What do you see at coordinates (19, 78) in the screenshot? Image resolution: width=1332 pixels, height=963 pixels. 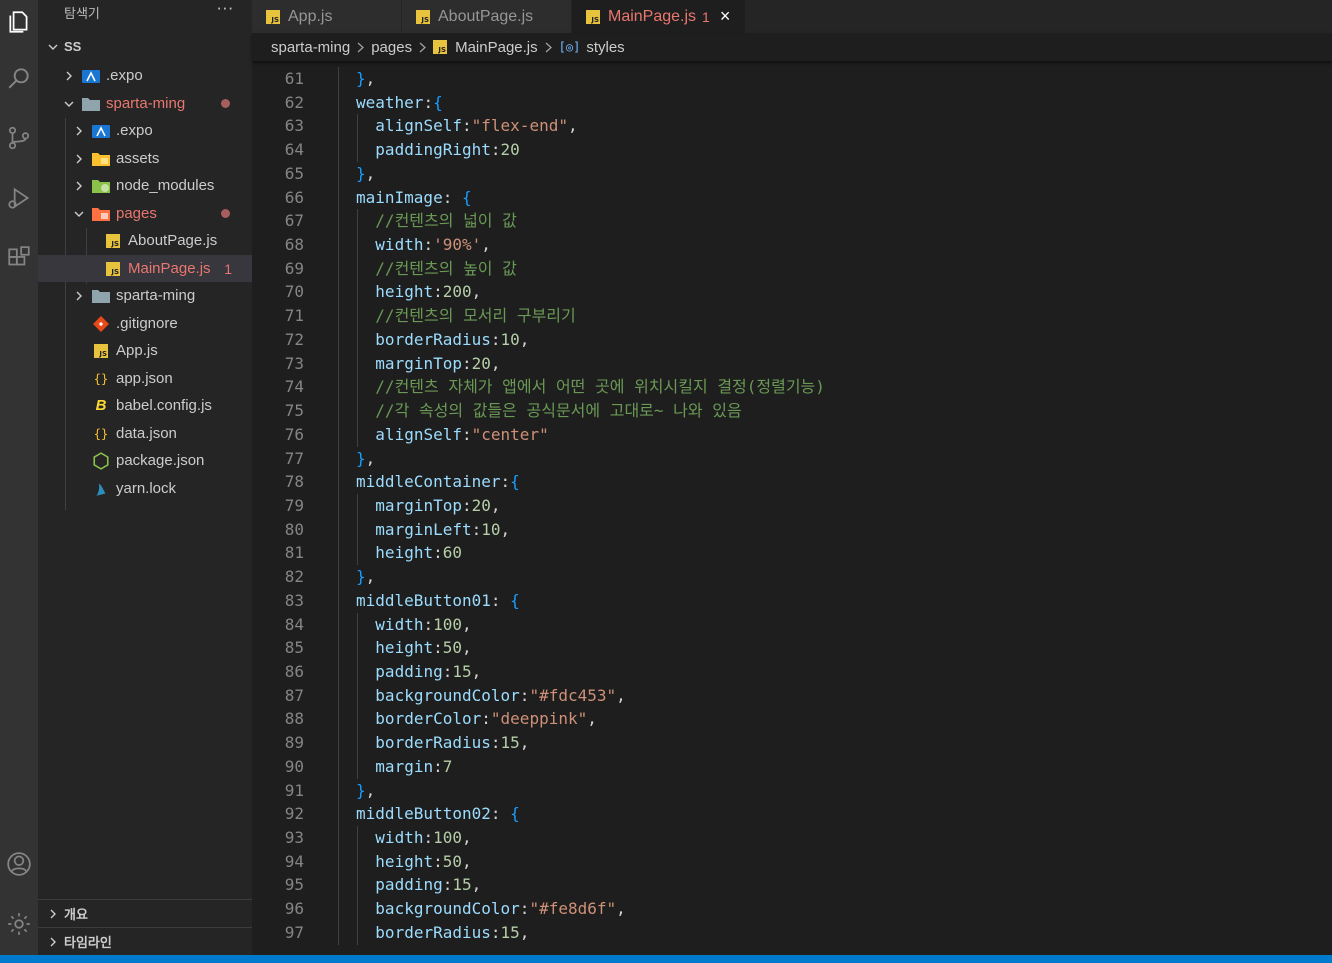 I see `search-icon` at bounding box center [19, 78].